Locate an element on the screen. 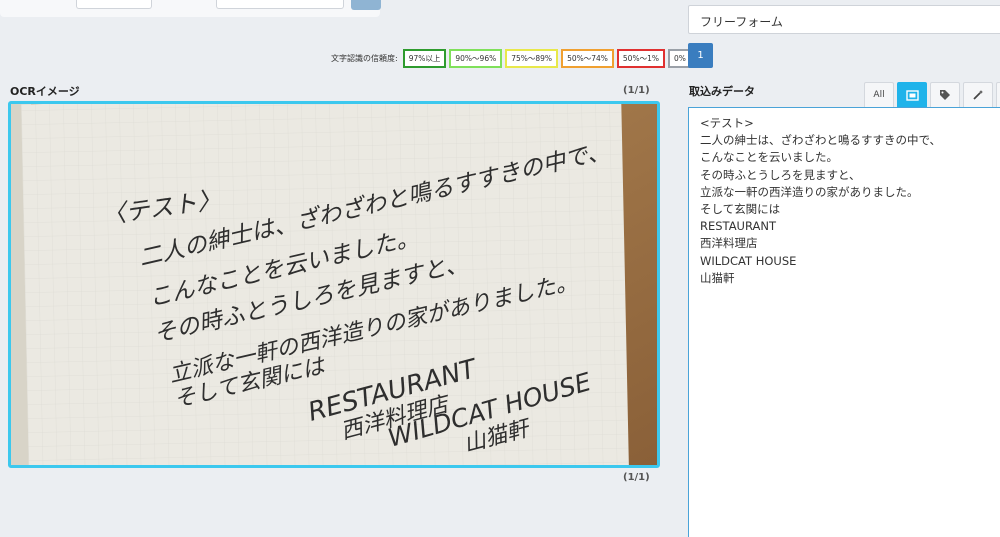  extracted-line: そして玄関には is located at coordinates (740, 209).